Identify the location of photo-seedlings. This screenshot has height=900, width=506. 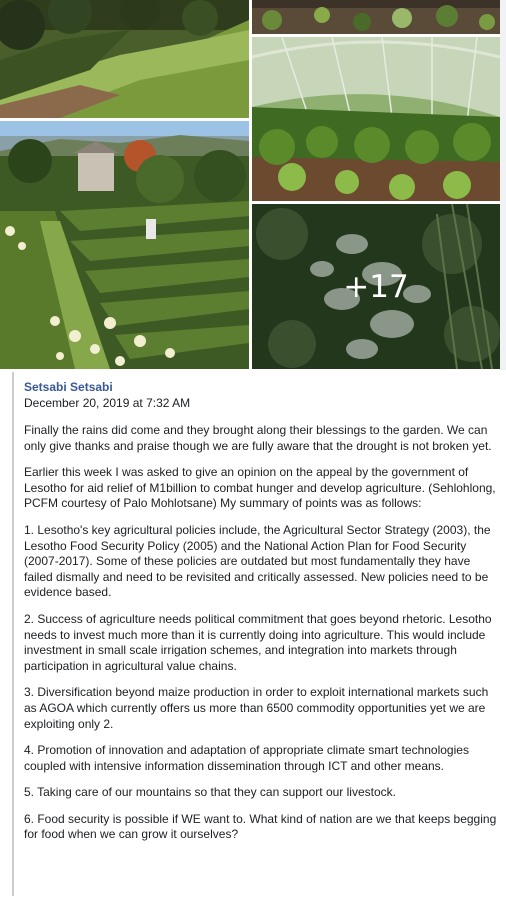
(376, 17).